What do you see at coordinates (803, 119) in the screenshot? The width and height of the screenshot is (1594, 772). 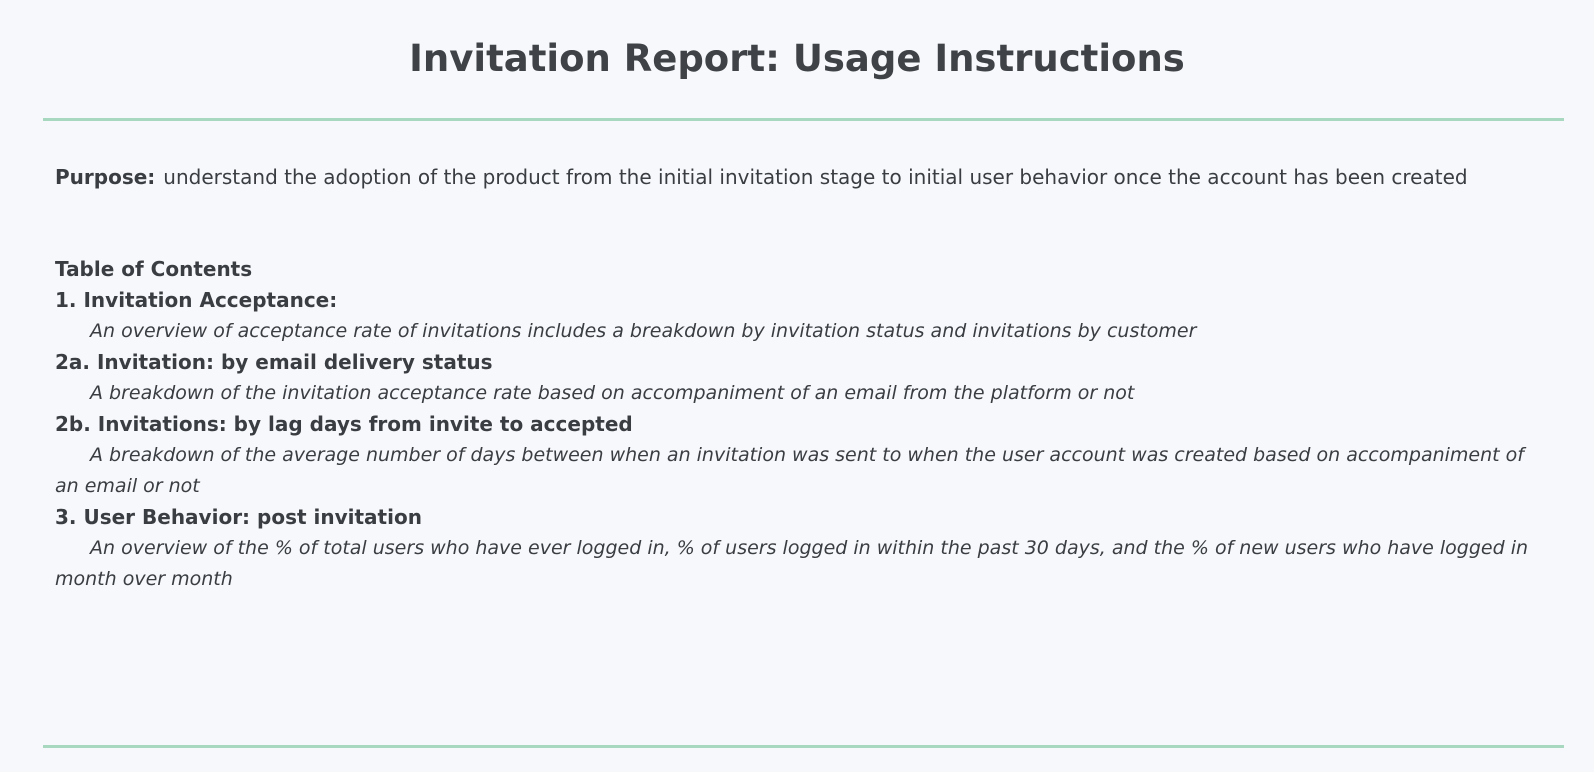 I see `top-divider` at bounding box center [803, 119].